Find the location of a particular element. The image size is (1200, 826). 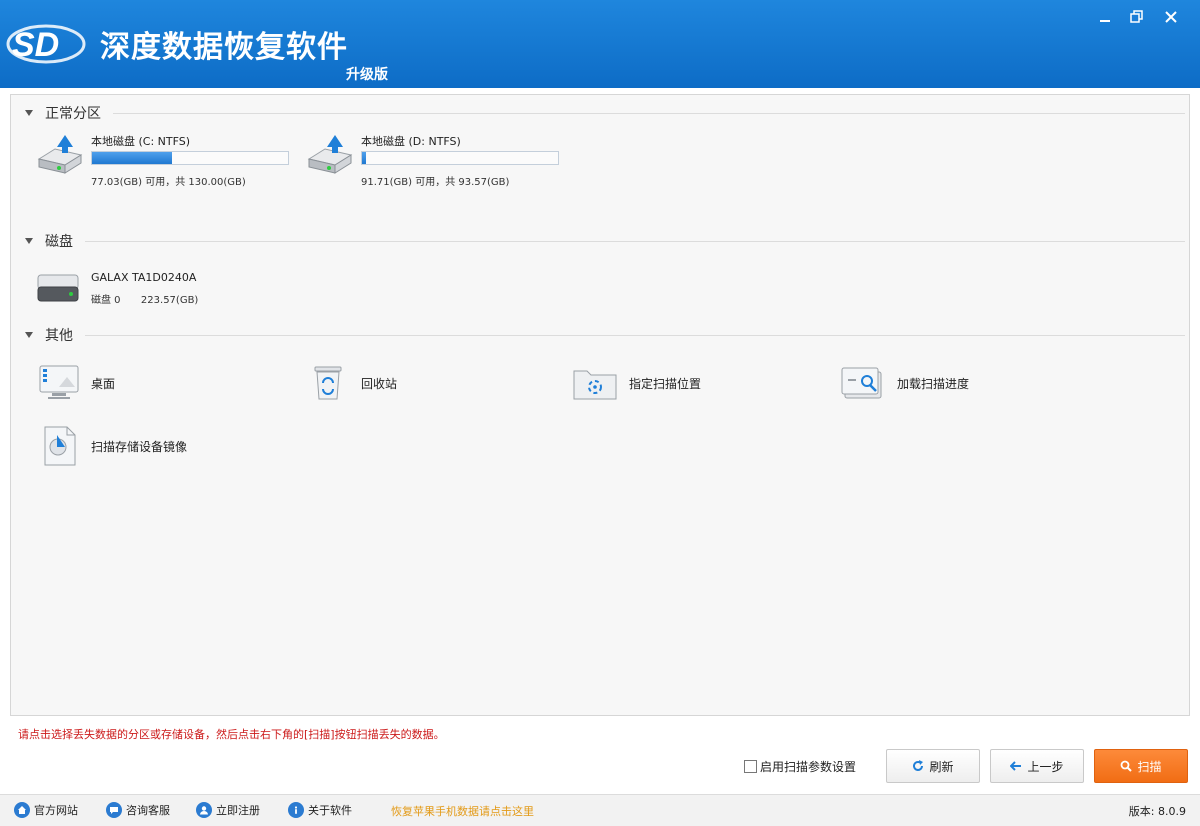

title-bar: SD 深度数据恢复软件 升级版 is located at coordinates (600, 44).